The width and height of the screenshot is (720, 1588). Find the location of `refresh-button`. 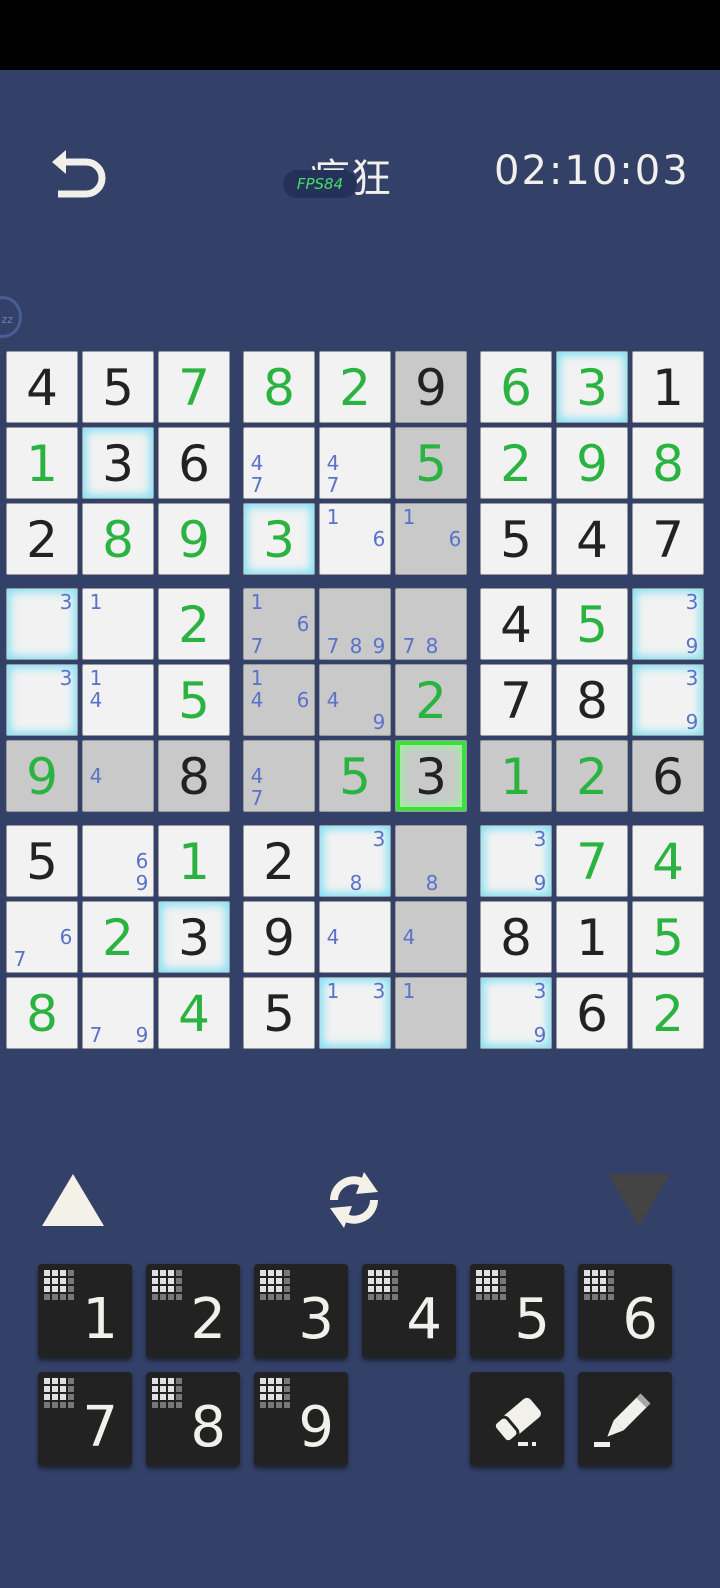

refresh-button is located at coordinates (354, 1202).